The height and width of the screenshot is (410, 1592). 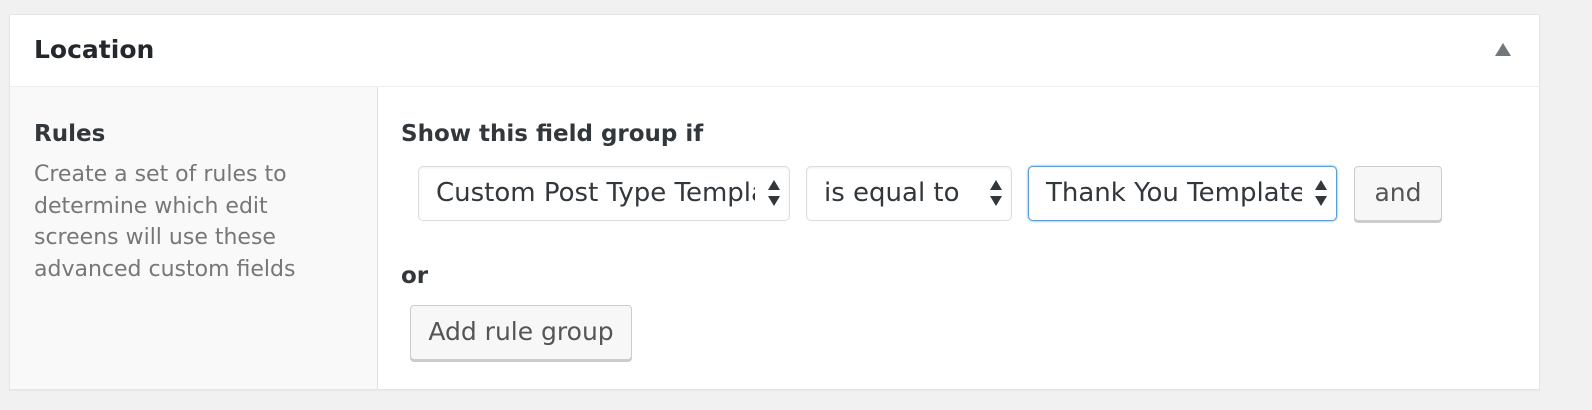 What do you see at coordinates (521, 332) in the screenshot?
I see `add-rule-group-button: Add rule group` at bounding box center [521, 332].